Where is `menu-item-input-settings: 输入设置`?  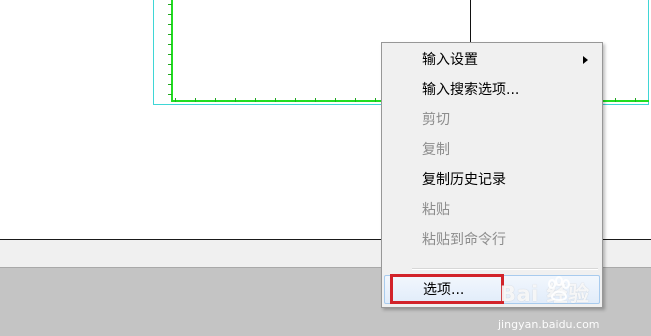 menu-item-input-settings: 输入设置 is located at coordinates (492, 60).